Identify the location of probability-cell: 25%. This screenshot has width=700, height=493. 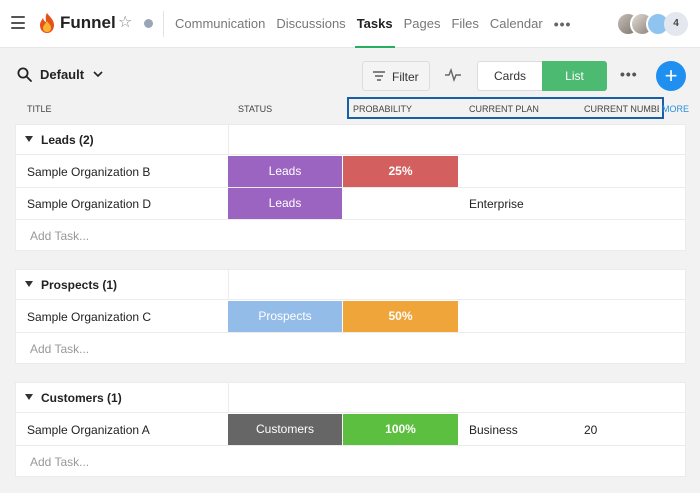
(400, 171).